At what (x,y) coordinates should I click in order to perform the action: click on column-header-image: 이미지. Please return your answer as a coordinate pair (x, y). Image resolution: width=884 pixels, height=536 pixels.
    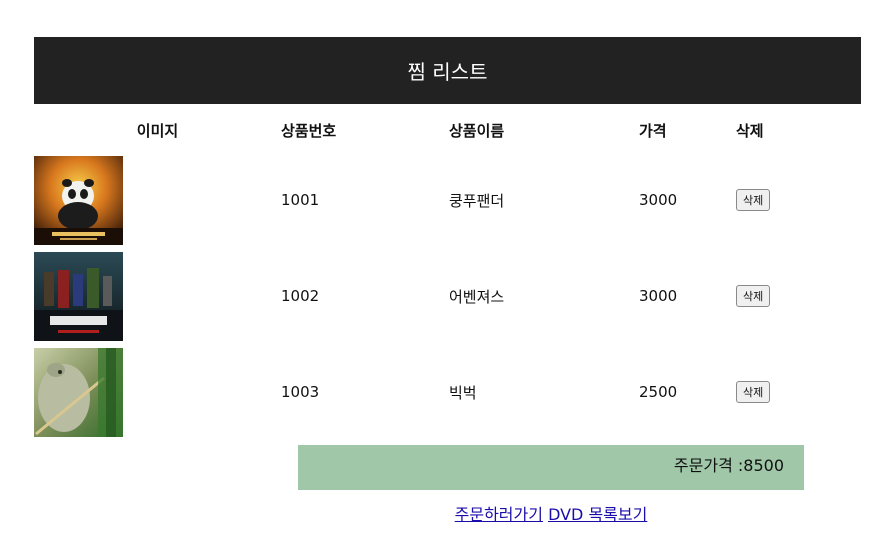
    Looking at the image, I should click on (157, 130).